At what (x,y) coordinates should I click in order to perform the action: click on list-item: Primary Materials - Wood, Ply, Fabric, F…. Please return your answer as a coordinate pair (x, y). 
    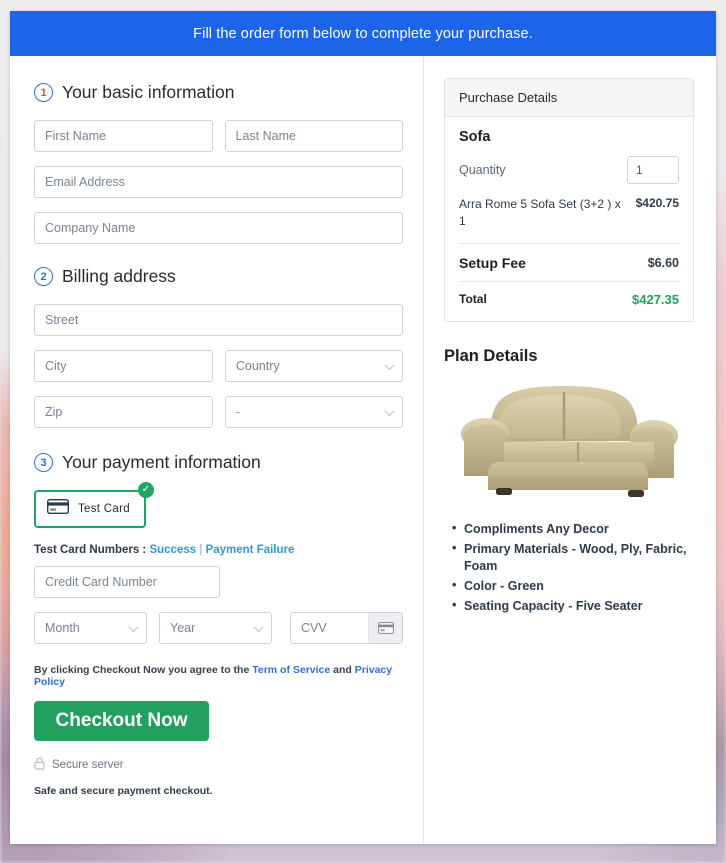
    Looking at the image, I should click on (573, 558).